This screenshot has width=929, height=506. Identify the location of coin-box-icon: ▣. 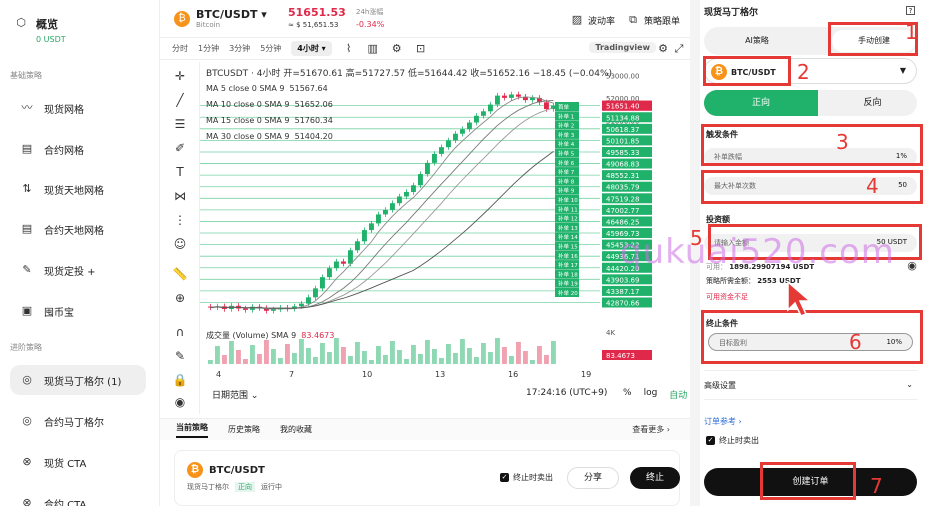
(27, 310).